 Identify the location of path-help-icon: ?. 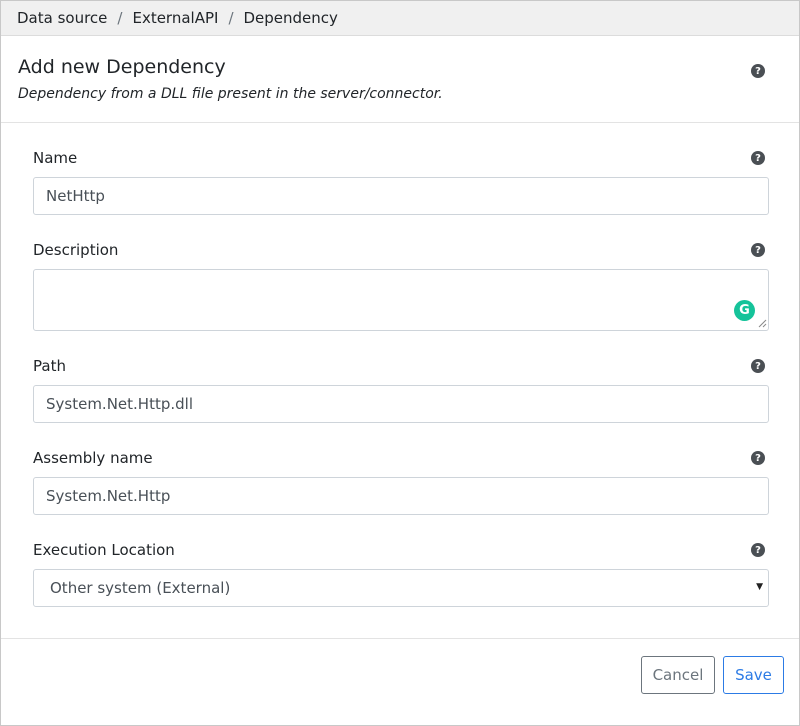
(758, 366).